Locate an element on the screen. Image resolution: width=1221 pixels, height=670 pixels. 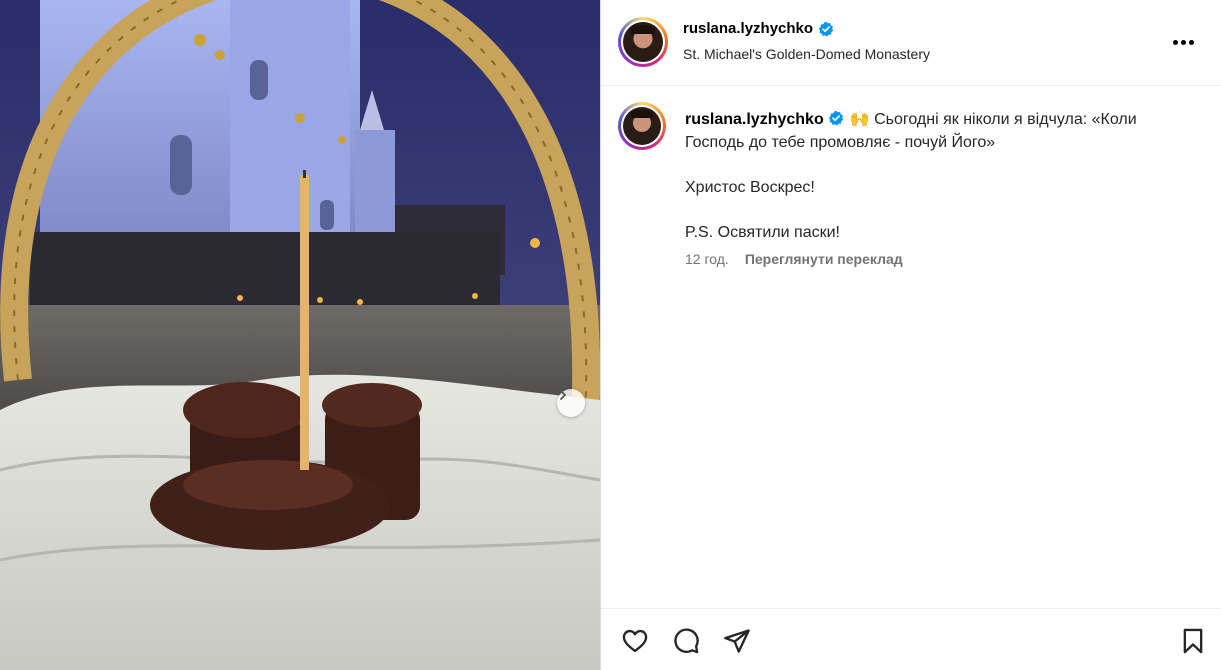
heart-icon is located at coordinates (635, 641).